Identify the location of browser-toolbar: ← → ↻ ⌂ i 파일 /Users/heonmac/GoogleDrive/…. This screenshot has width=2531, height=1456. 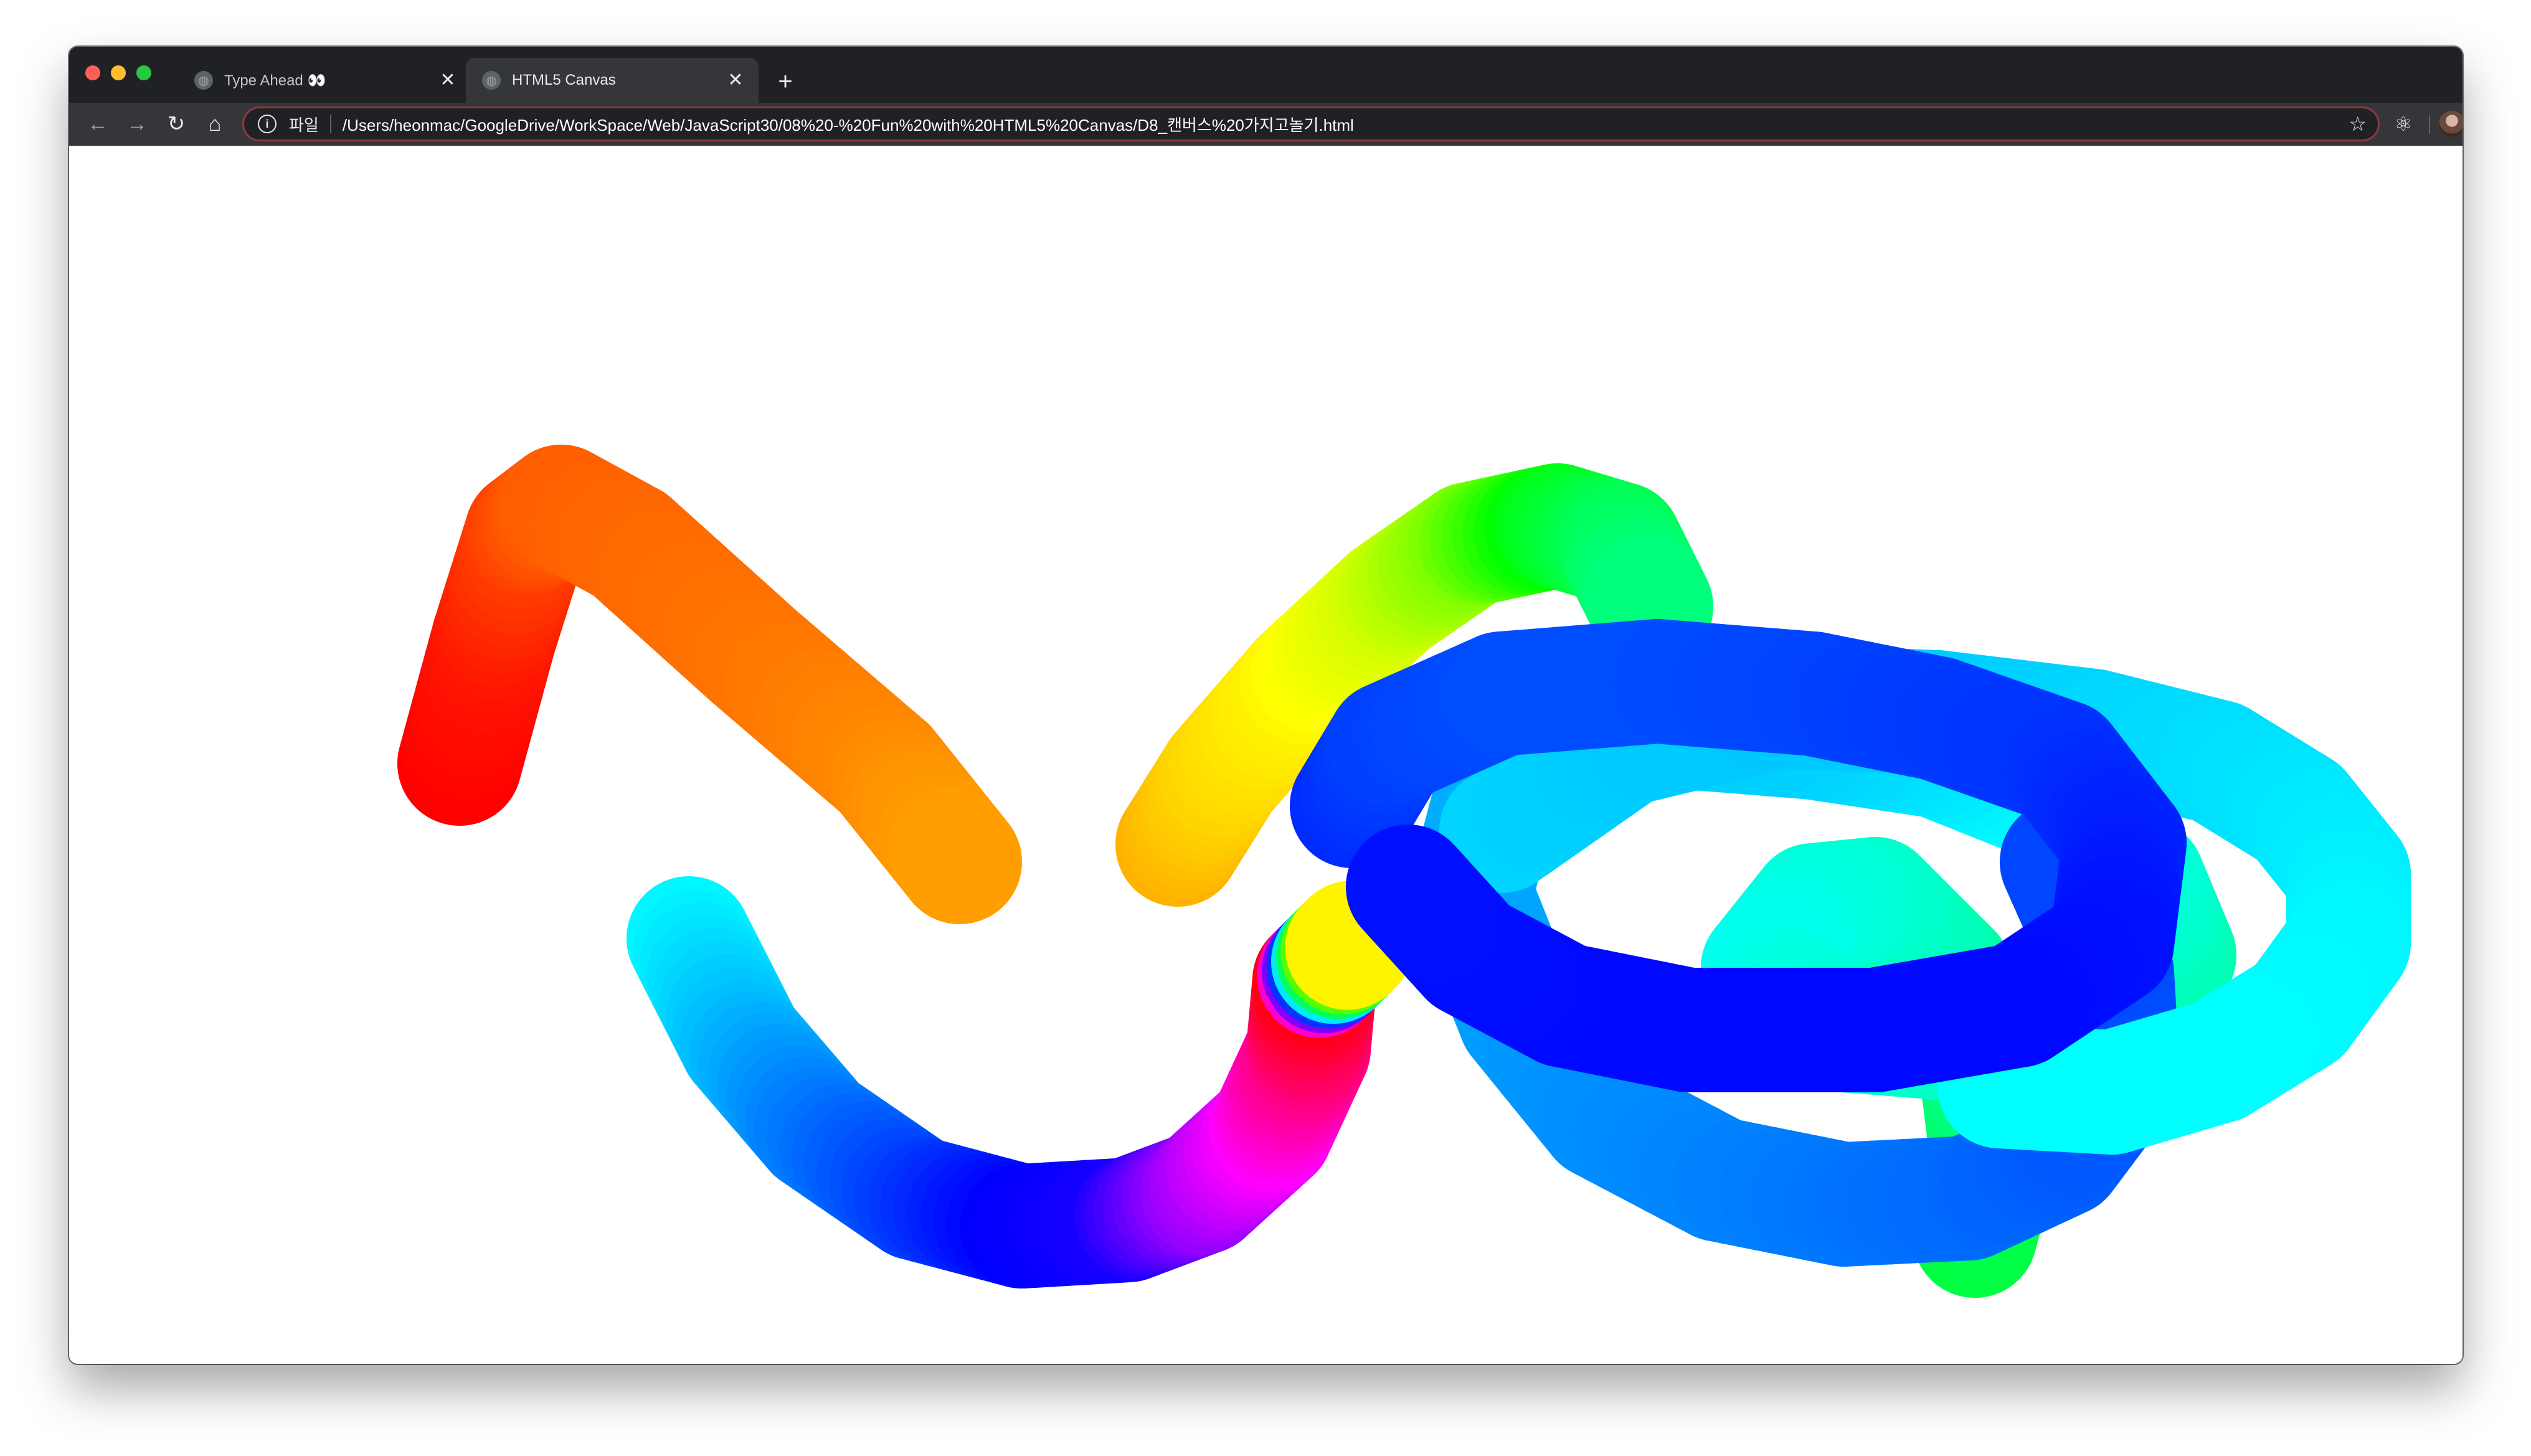
(1265, 124).